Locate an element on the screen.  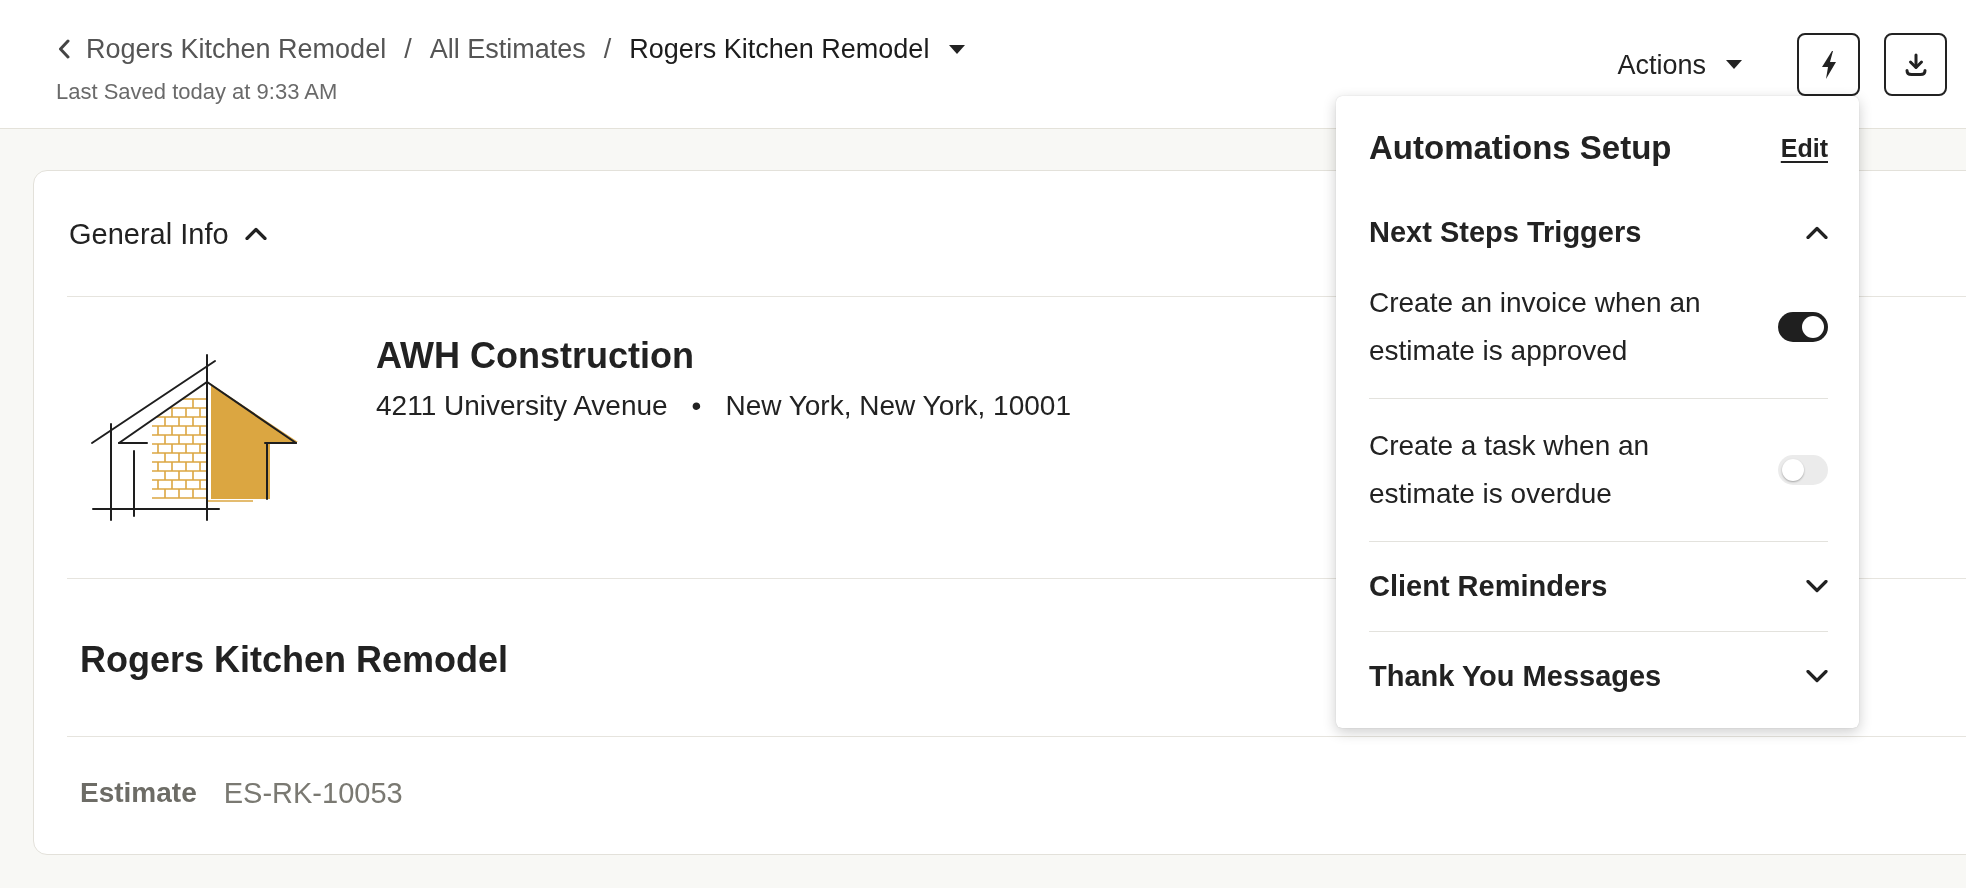
last-saved-text: Last Saved today at 9:33 AM is located at coordinates (197, 92).